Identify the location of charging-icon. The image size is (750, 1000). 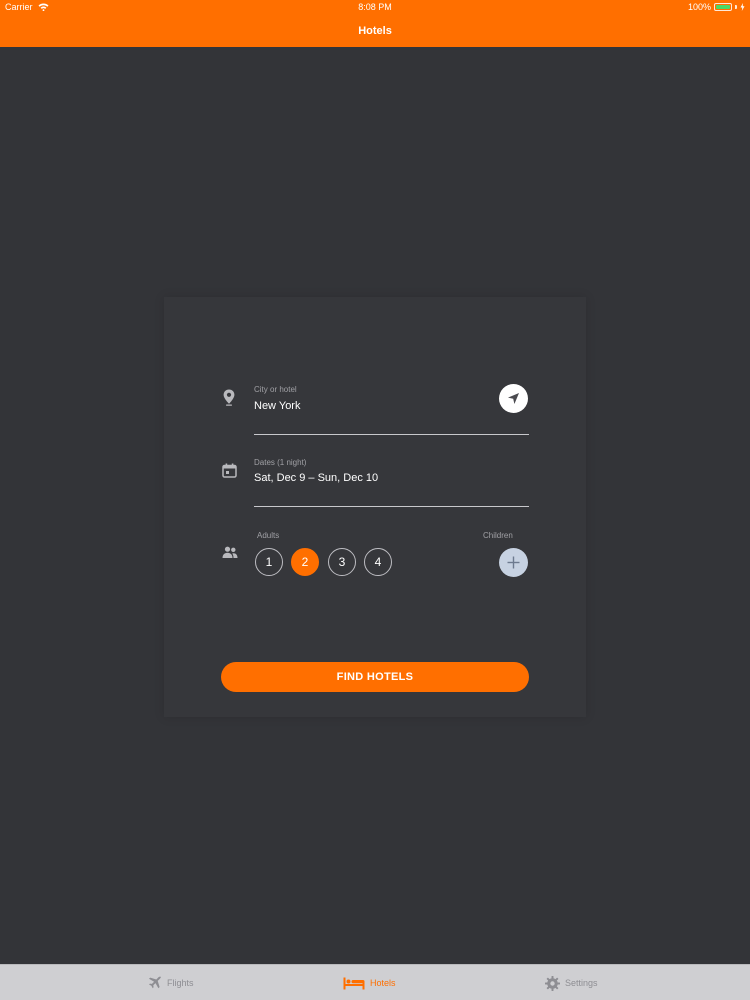
(742, 7).